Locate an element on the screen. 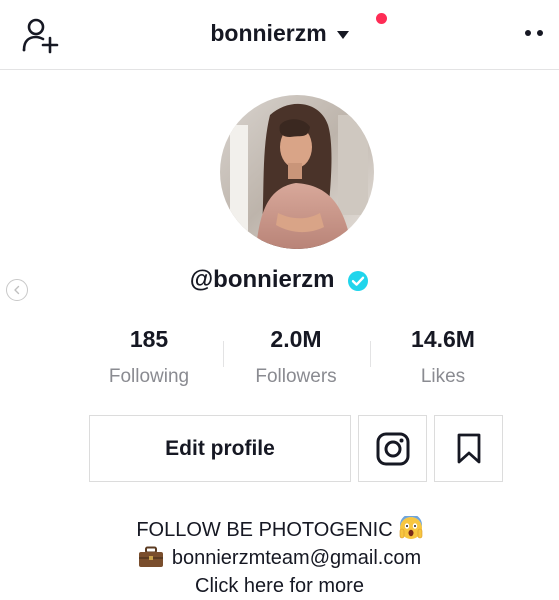  more-icon is located at coordinates (540, 33).